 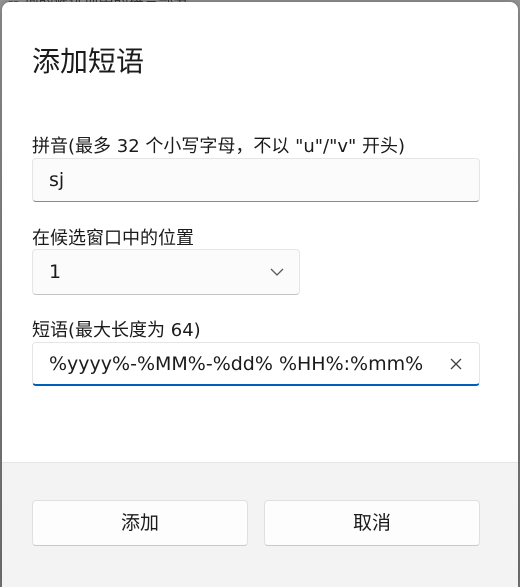 What do you see at coordinates (88, 61) in the screenshot?
I see `dialog-title: 添加短语` at bounding box center [88, 61].